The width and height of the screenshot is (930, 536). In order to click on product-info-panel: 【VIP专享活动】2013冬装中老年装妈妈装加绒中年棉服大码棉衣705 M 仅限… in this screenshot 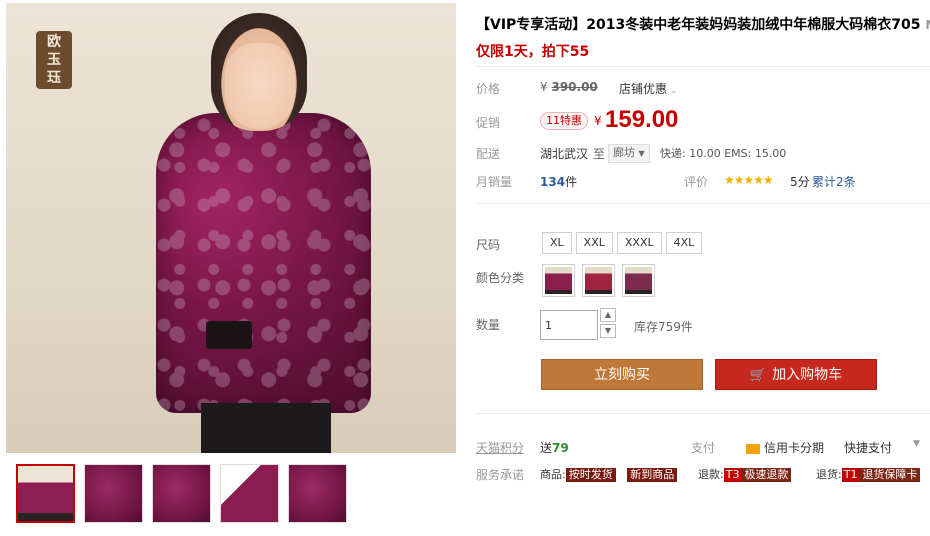, I will do `click(703, 37)`.